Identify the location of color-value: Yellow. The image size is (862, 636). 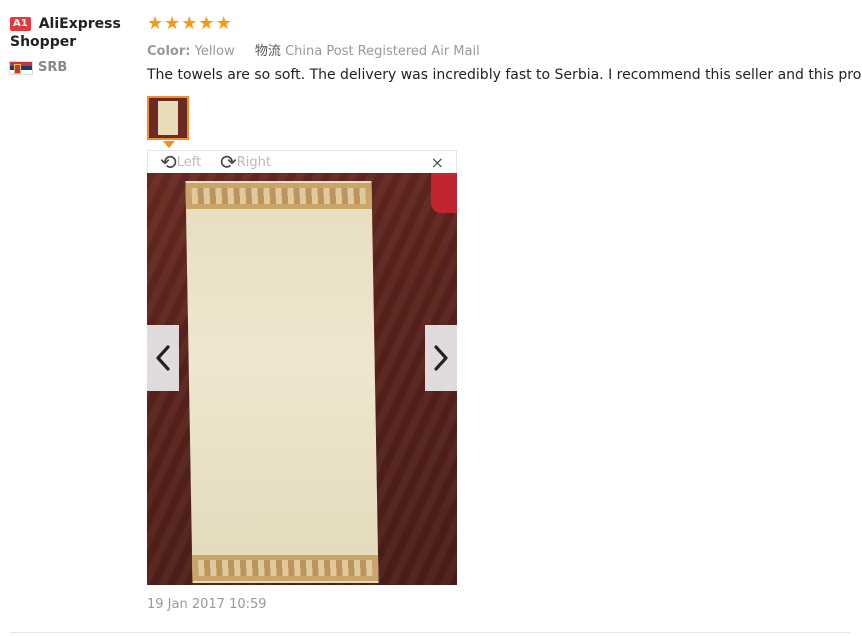
(214, 51).